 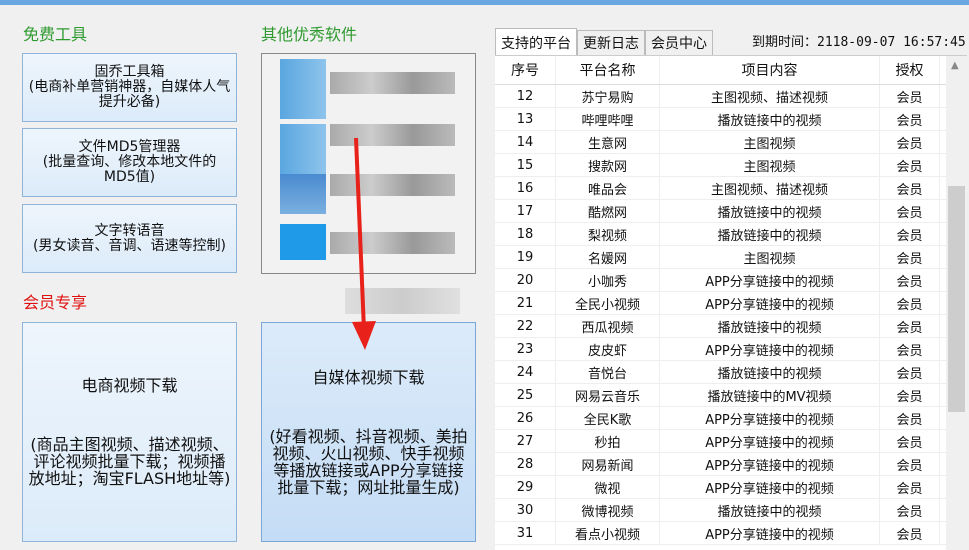 What do you see at coordinates (770, 70) in the screenshot?
I see `header-content: 项目内容` at bounding box center [770, 70].